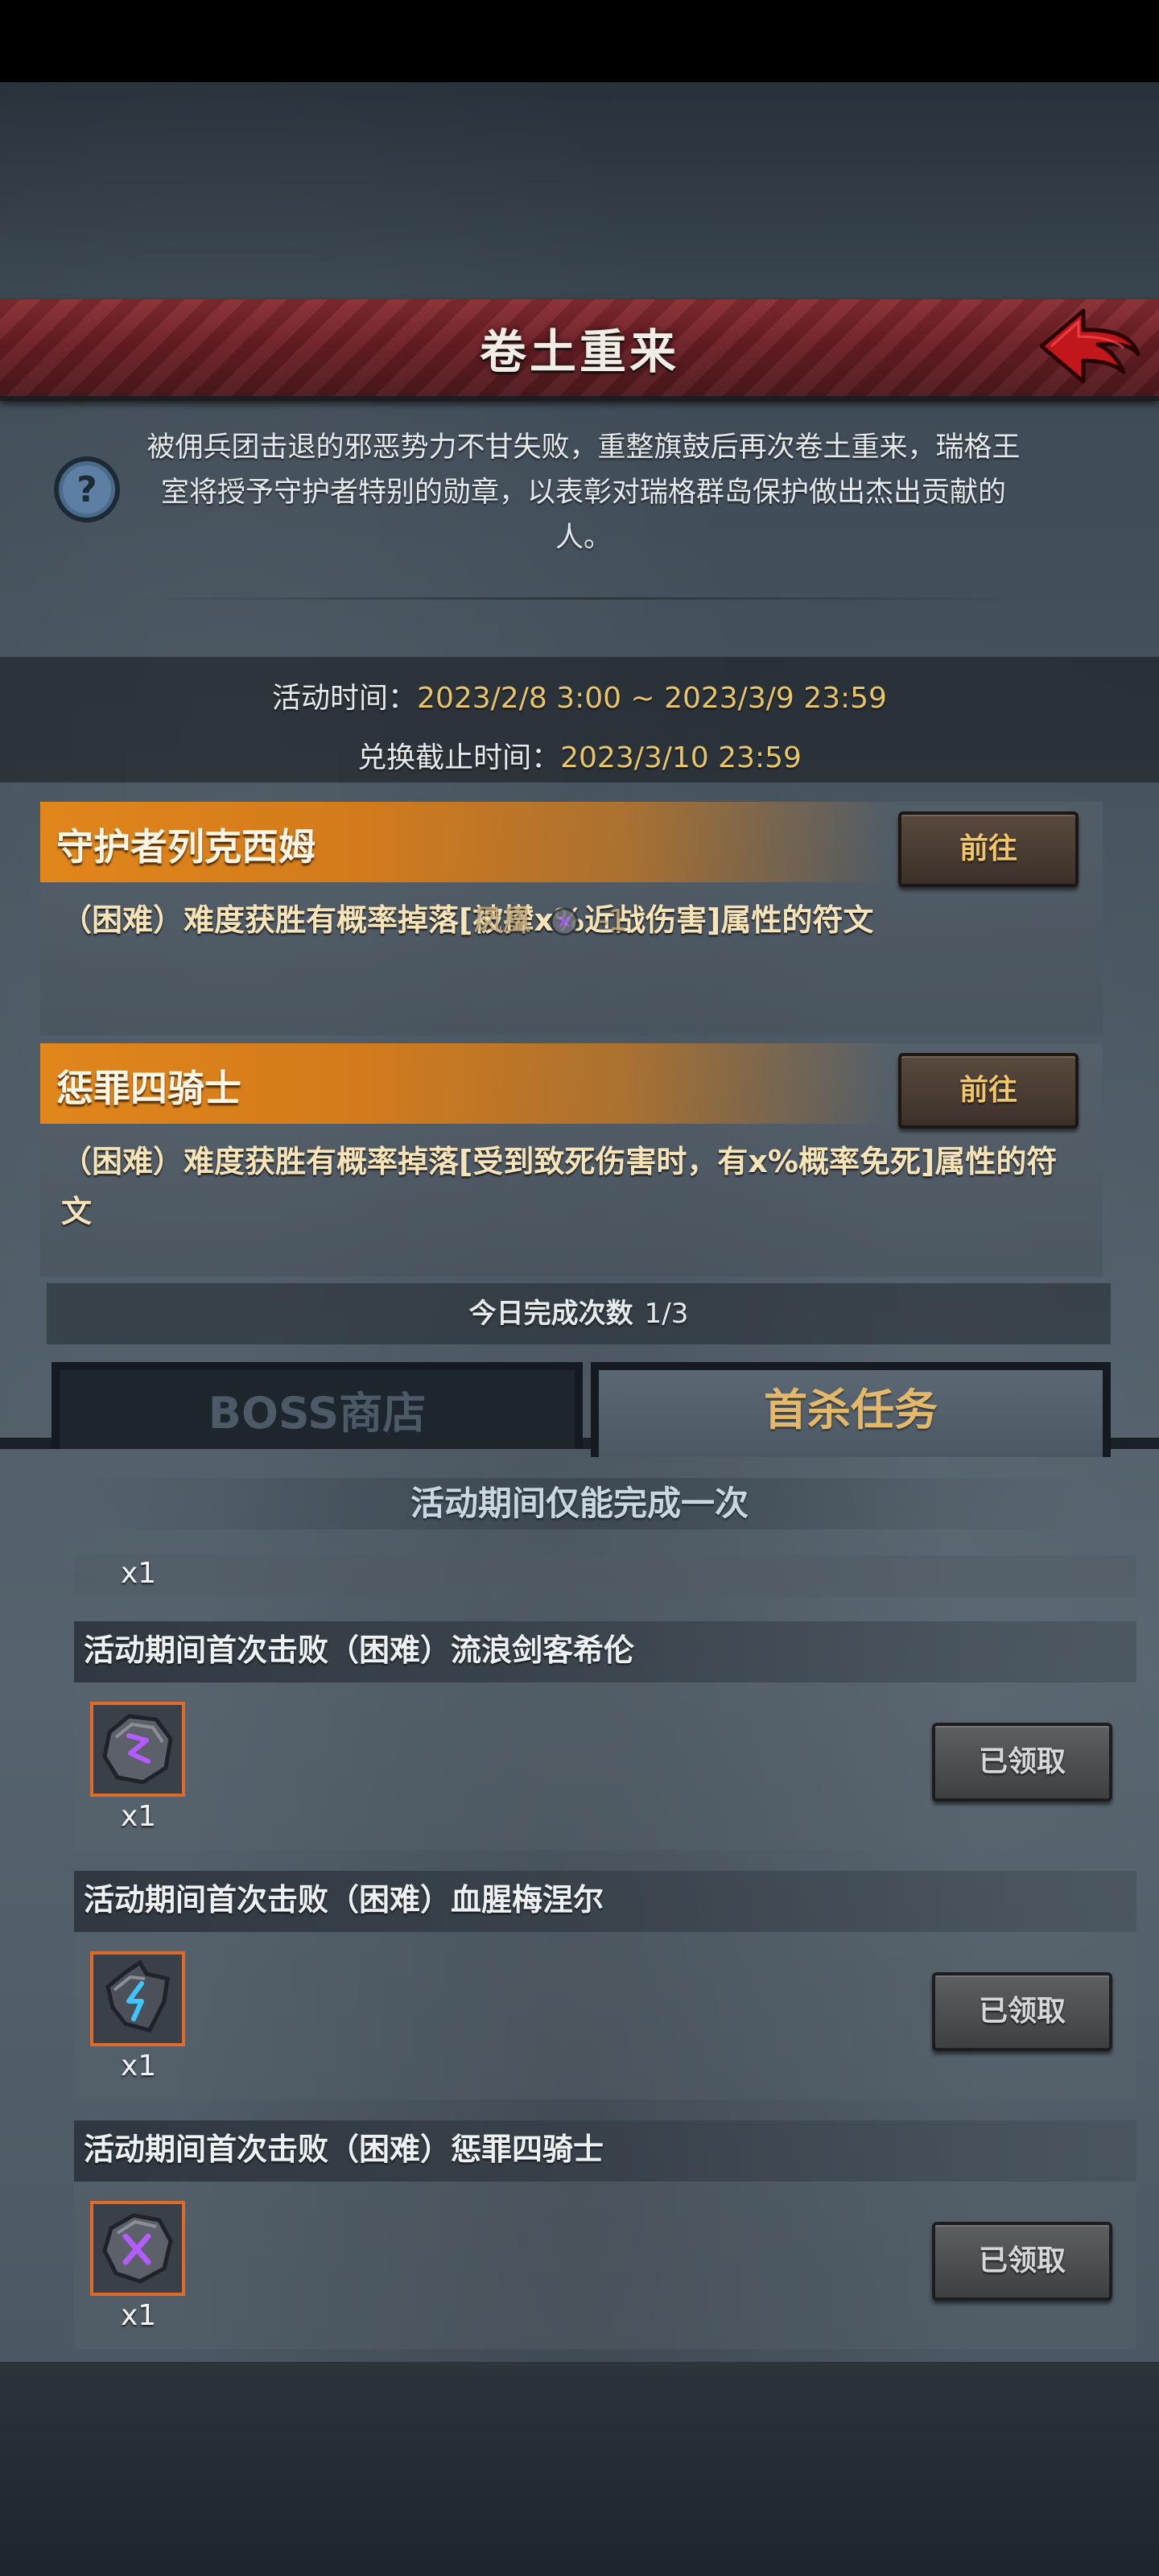  I want to click on activity-time-value: 2023/2/8 3:00 ~ 2023/3/9 23:59, so click(652, 698).